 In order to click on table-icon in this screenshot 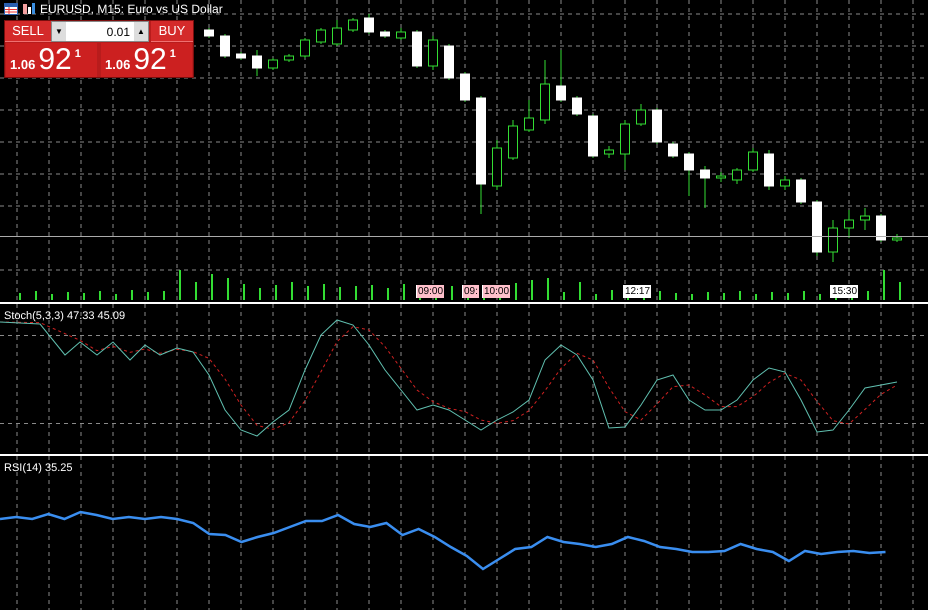, I will do `click(11, 9)`.